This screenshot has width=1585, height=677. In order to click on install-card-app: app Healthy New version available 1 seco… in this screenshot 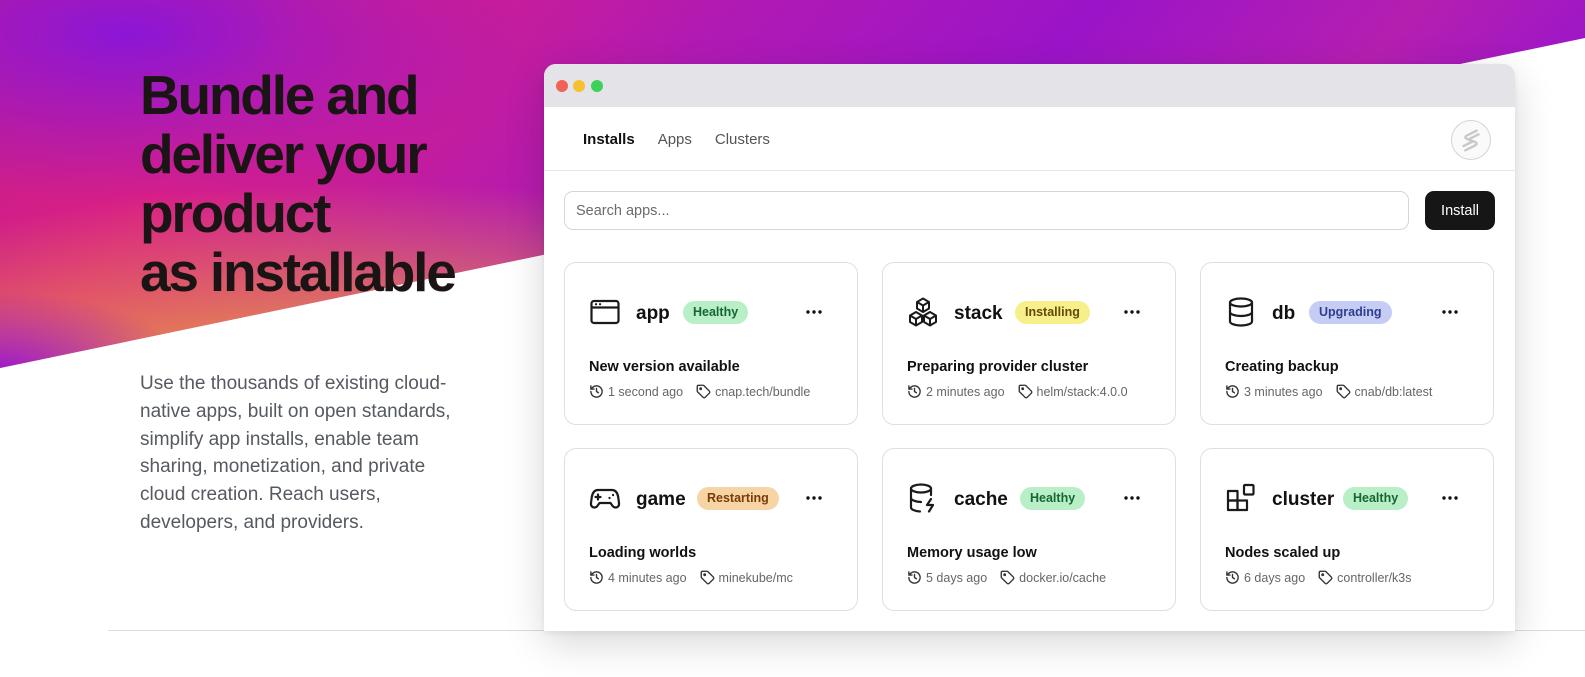, I will do `click(711, 343)`.